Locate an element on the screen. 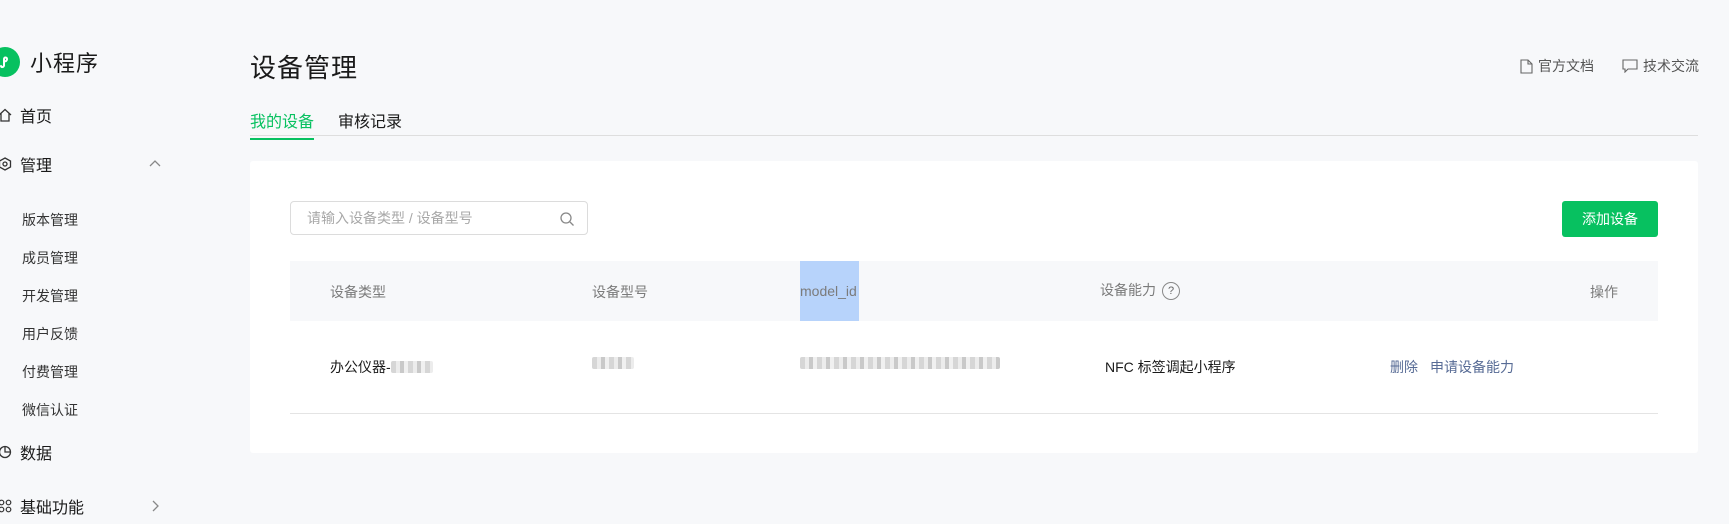  sidebar-subitem-development: 开发管理 is located at coordinates (50, 296).